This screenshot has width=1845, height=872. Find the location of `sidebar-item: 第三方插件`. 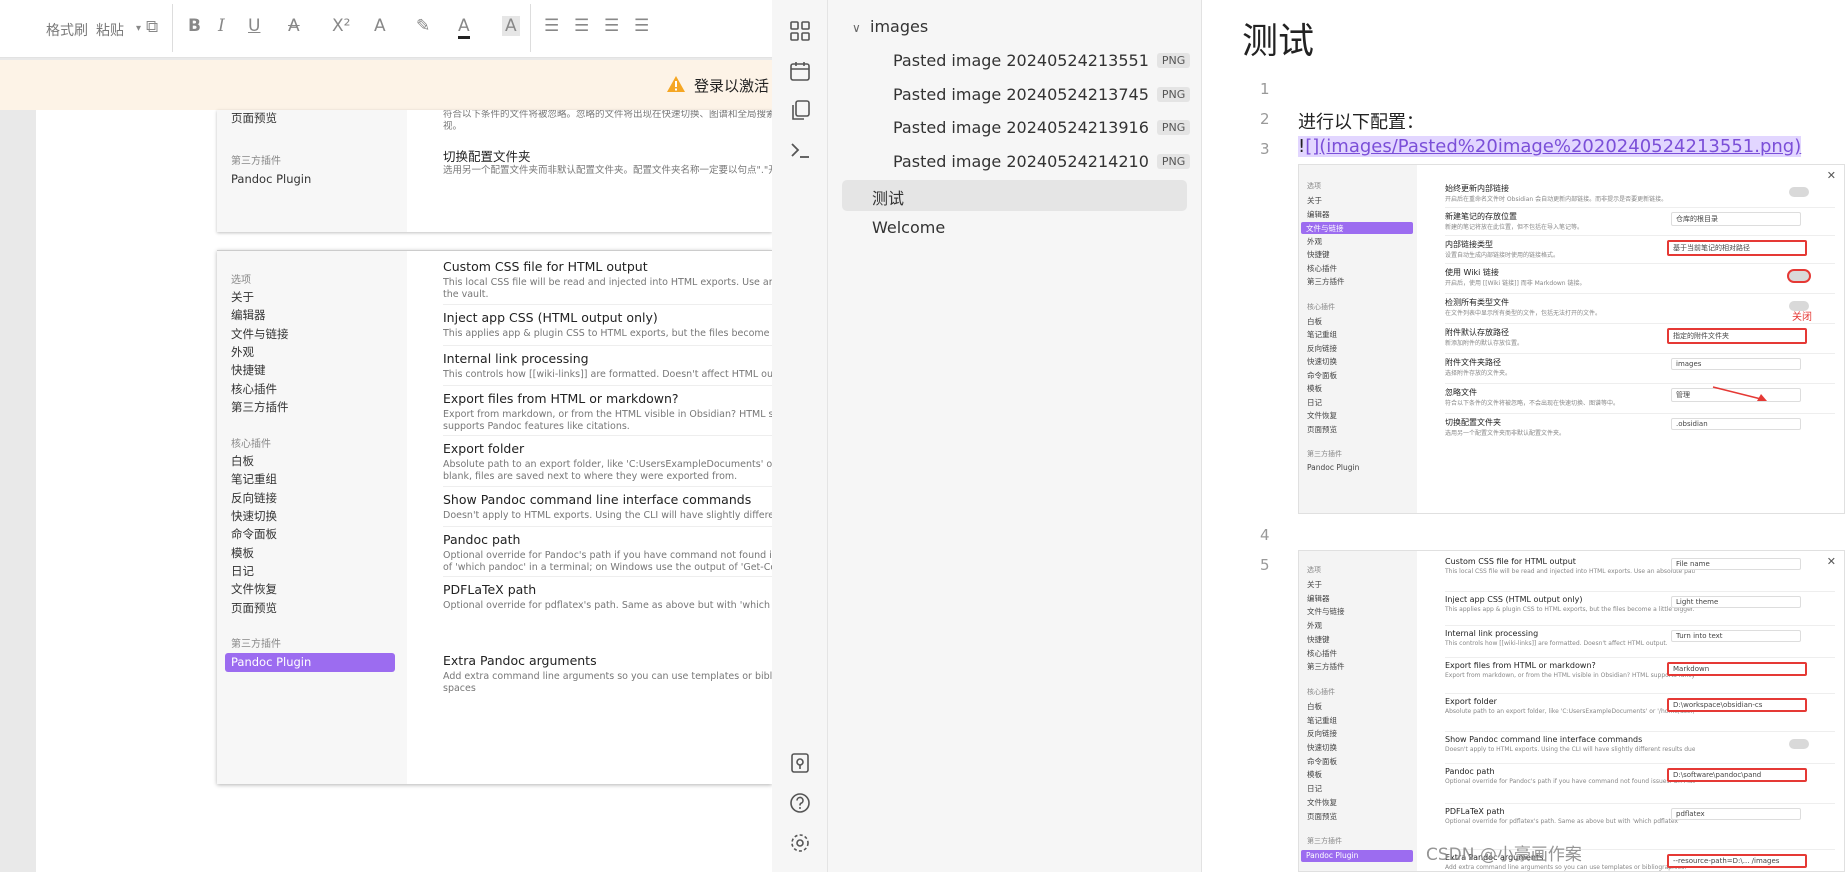

sidebar-item: 第三方插件 is located at coordinates (1326, 667).